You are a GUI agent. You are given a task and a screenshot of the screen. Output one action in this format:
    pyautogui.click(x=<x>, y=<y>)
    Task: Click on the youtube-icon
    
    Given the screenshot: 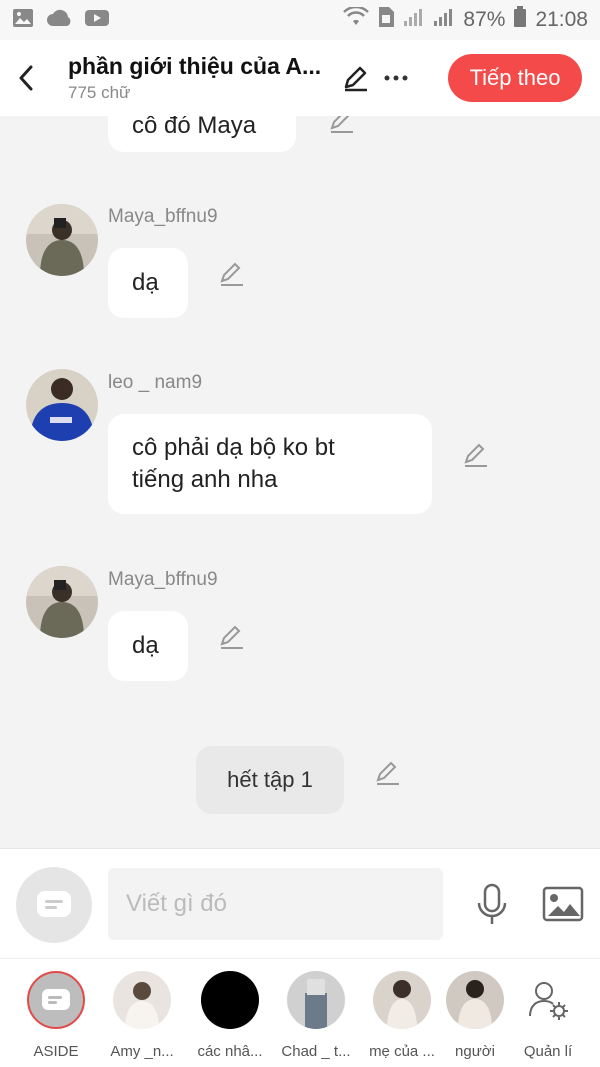 What is the action you would take?
    pyautogui.click(x=97, y=20)
    